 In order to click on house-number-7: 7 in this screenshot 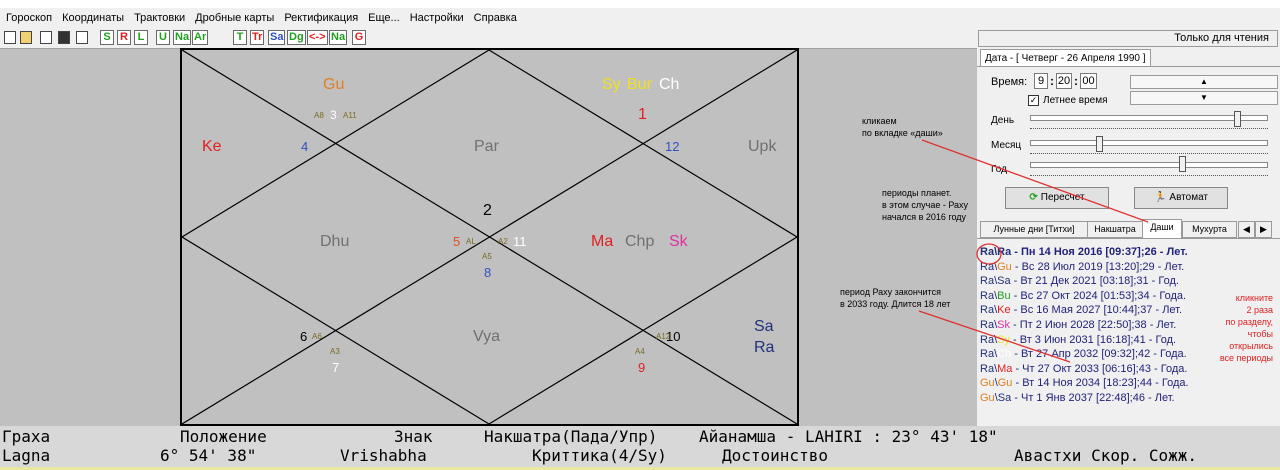, I will do `click(336, 367)`.